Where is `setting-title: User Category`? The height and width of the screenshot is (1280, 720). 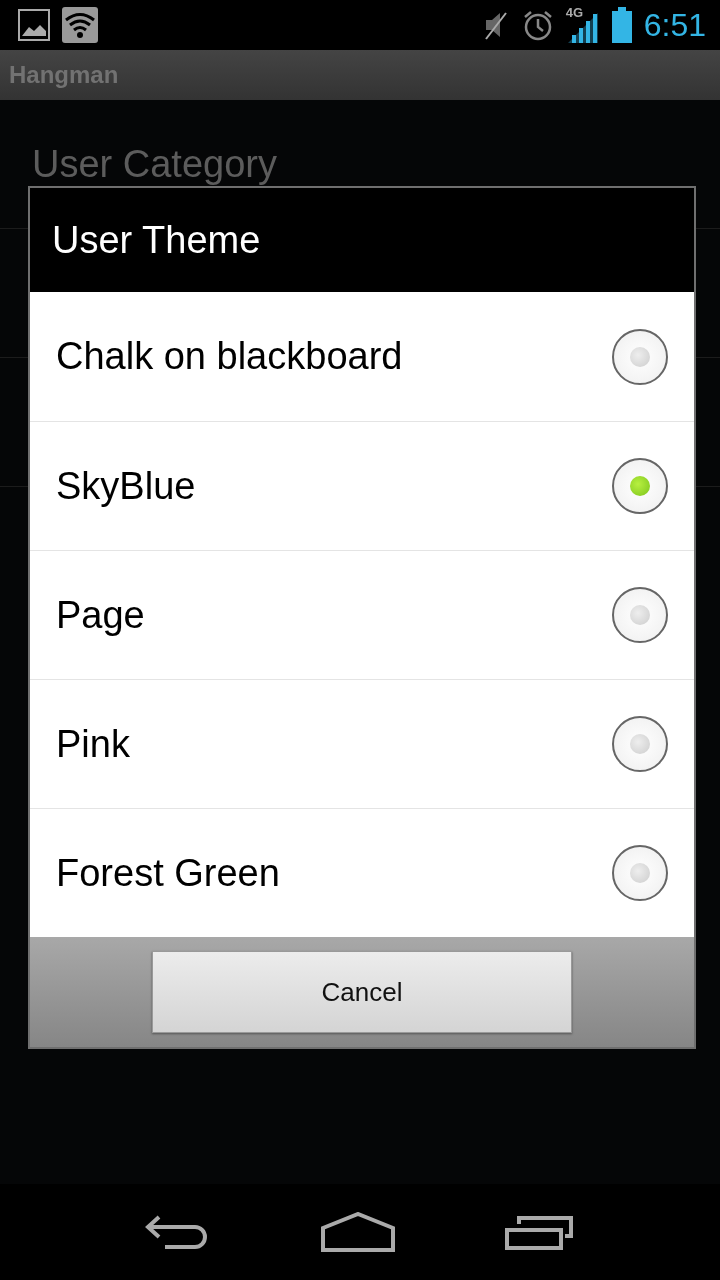
setting-title: User Category is located at coordinates (154, 164).